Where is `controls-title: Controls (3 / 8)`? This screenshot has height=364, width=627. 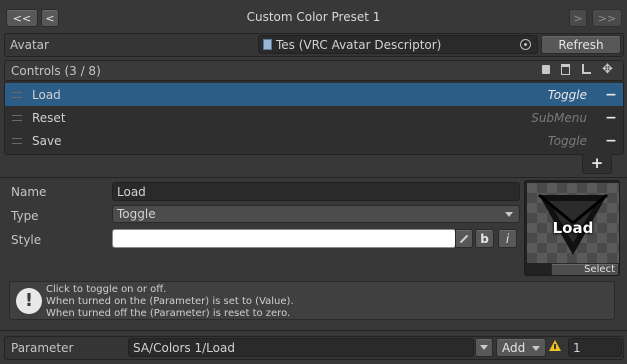 controls-title: Controls (3 / 8) is located at coordinates (56, 71).